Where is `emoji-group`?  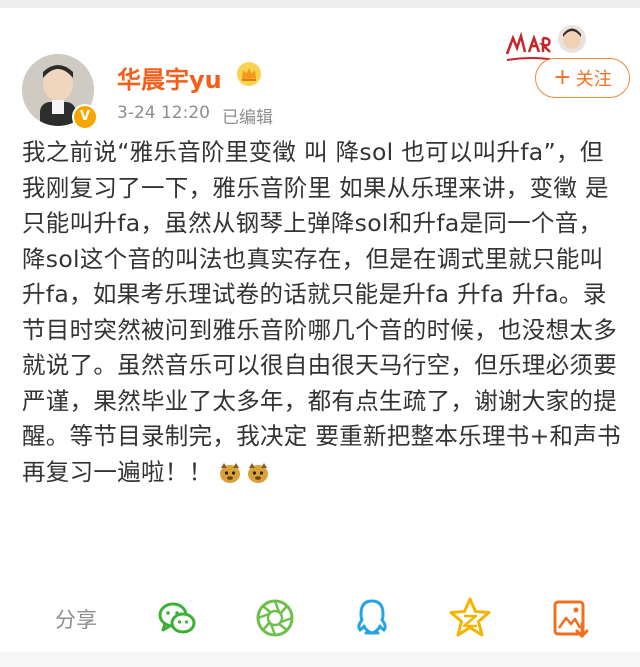
emoji-group is located at coordinates (244, 472).